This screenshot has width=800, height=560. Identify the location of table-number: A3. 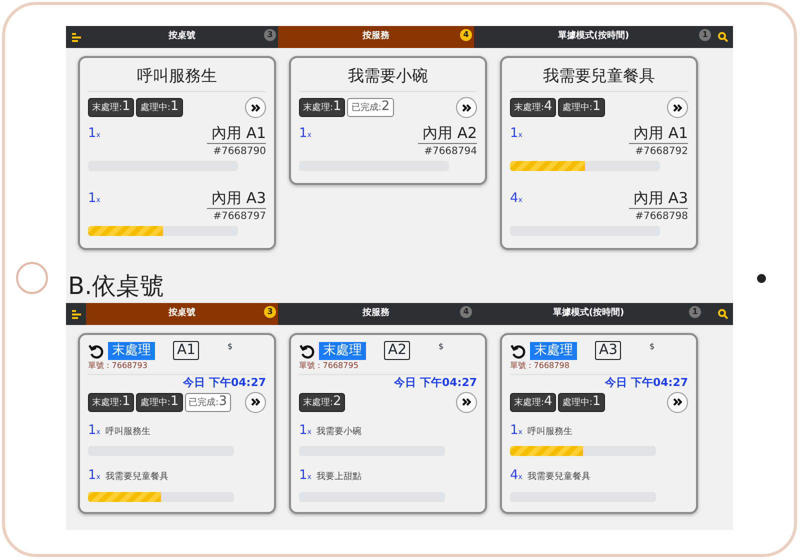
(608, 350).